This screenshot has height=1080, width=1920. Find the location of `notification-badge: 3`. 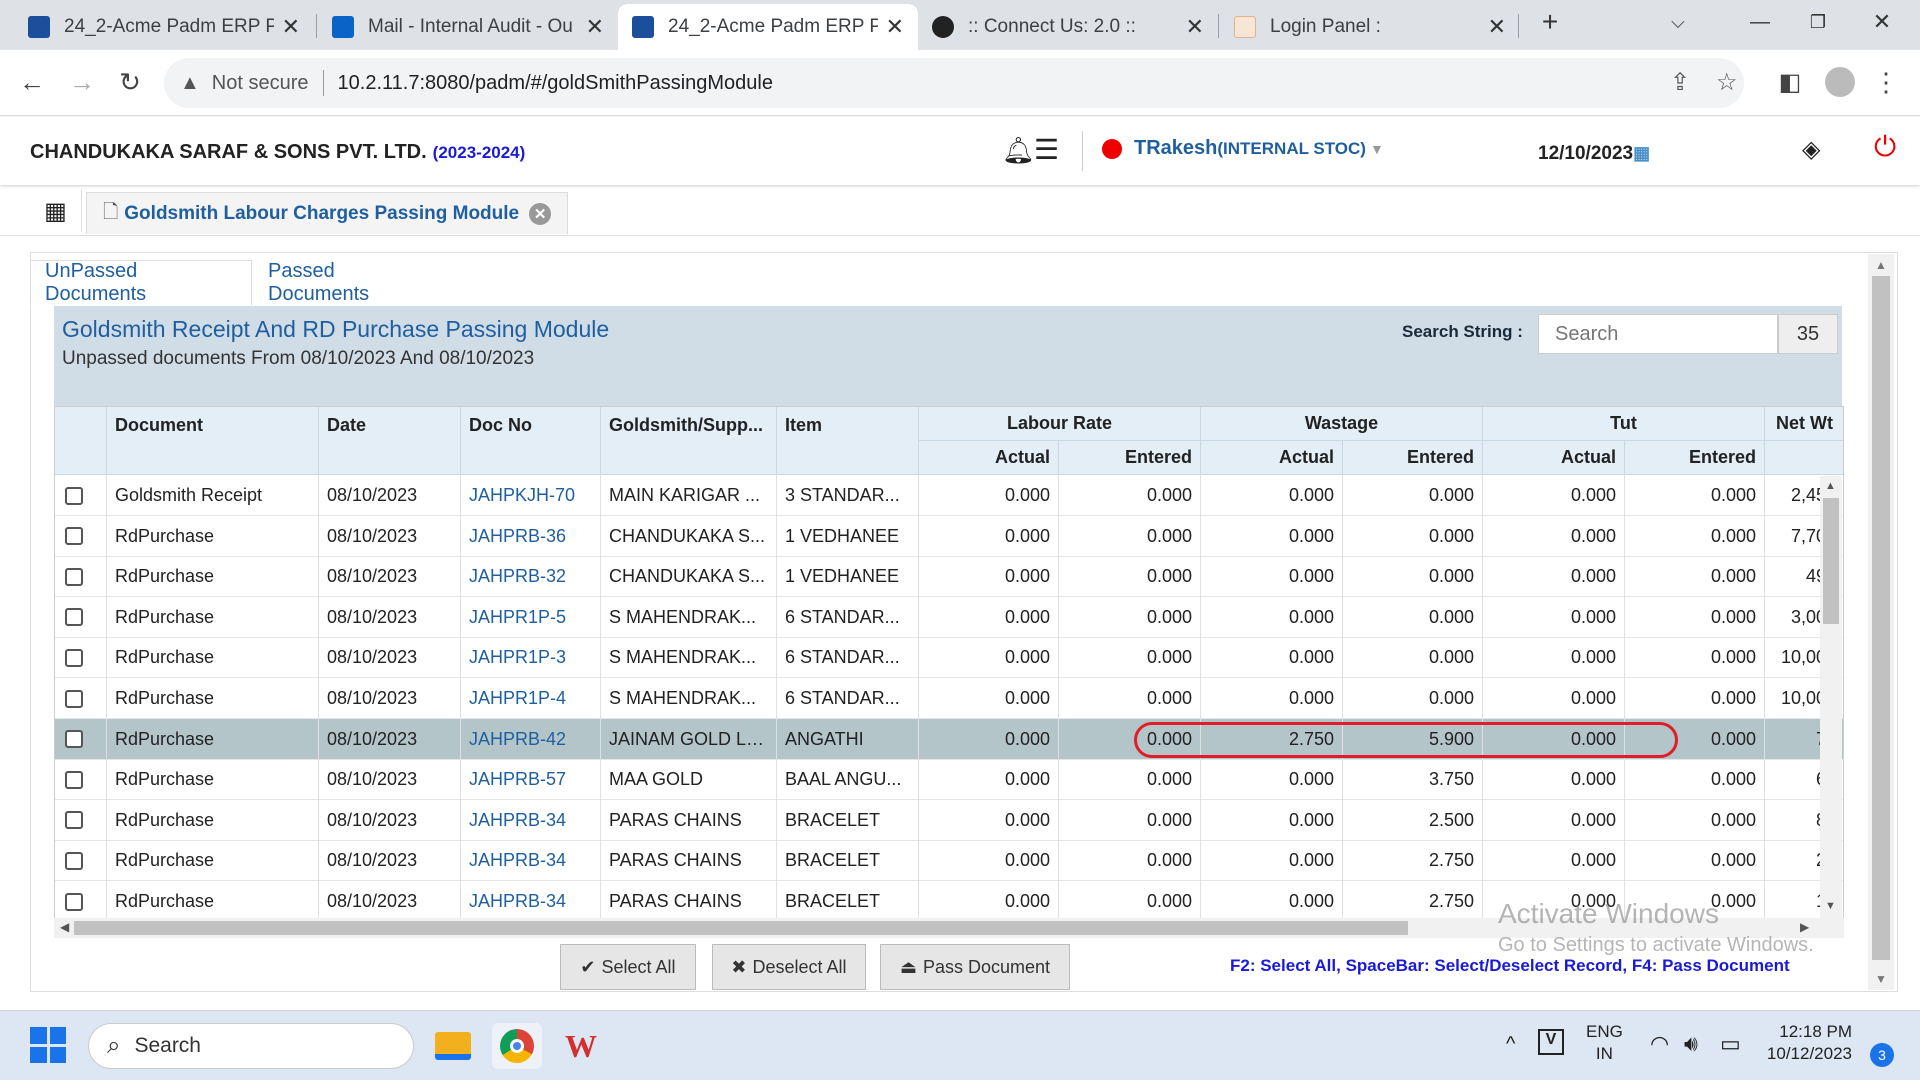

notification-badge: 3 is located at coordinates (1882, 1055).